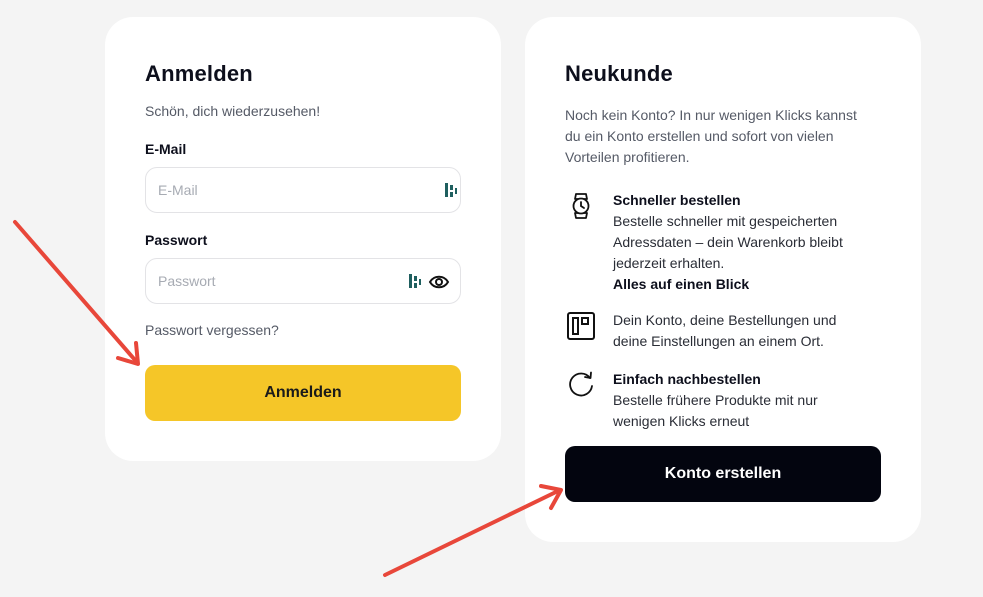 The height and width of the screenshot is (597, 983). What do you see at coordinates (723, 474) in the screenshot?
I see `create-account-button: Konto erstellen` at bounding box center [723, 474].